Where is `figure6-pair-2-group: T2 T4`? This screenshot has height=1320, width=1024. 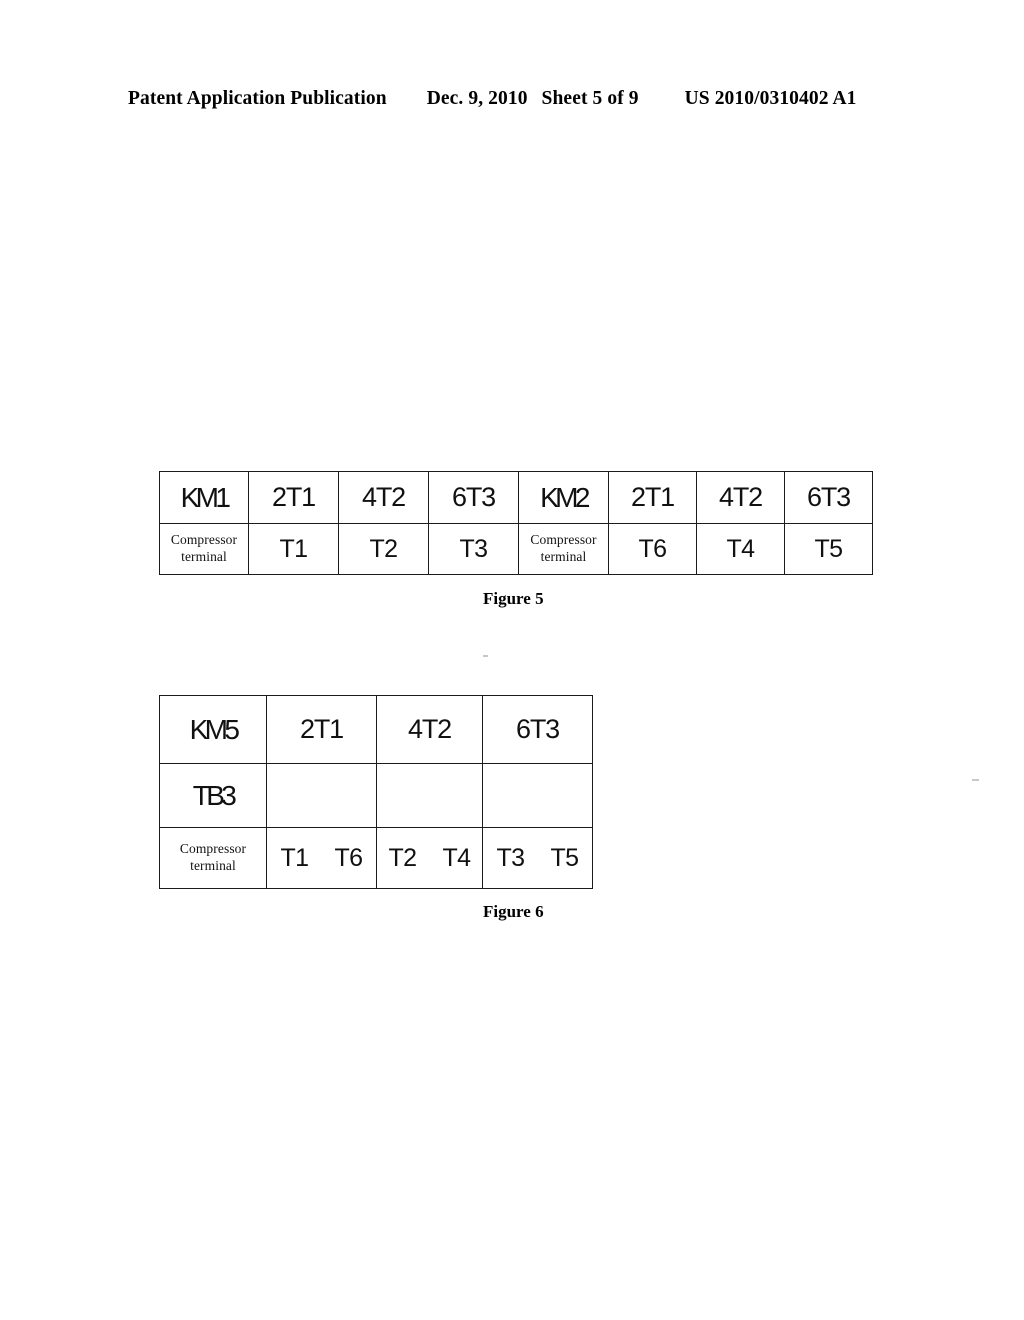
figure6-pair-2-group: T2 T4 is located at coordinates (429, 857).